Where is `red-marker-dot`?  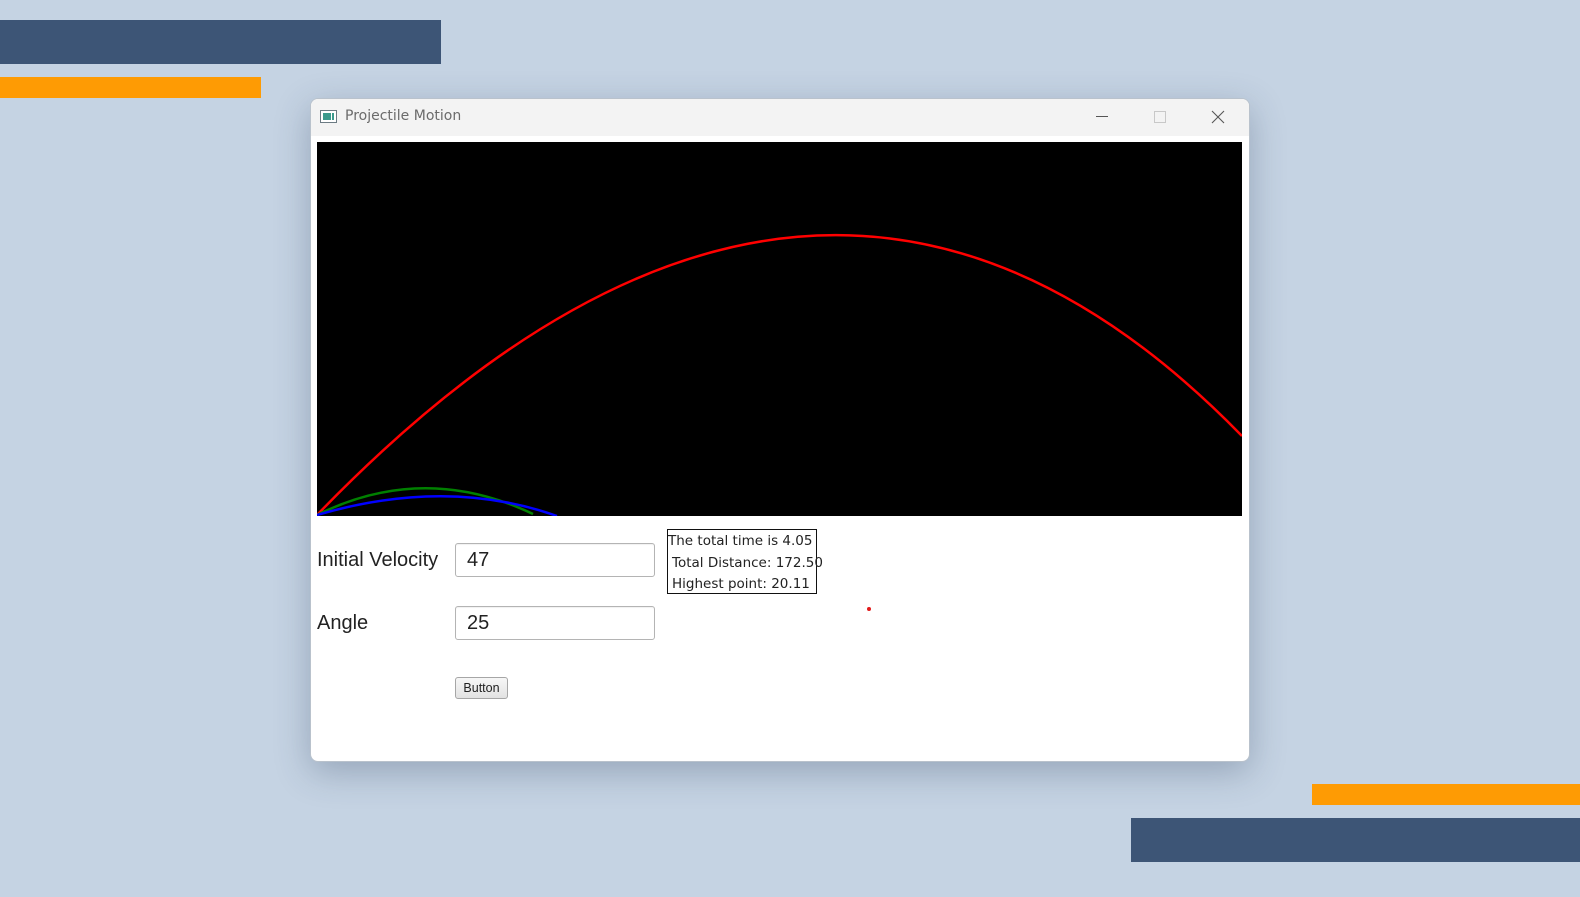 red-marker-dot is located at coordinates (869, 609).